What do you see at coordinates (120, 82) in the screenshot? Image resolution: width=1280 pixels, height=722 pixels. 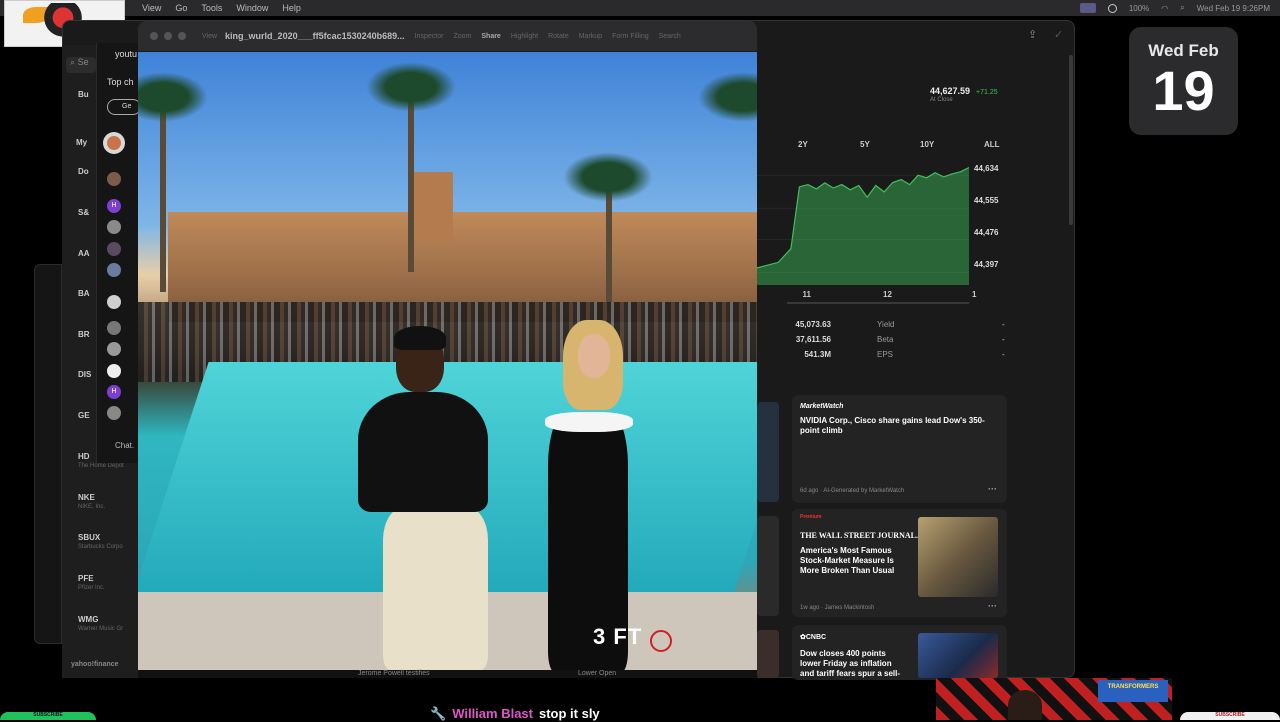 I see `chat-mode-label: Top ch` at bounding box center [120, 82].